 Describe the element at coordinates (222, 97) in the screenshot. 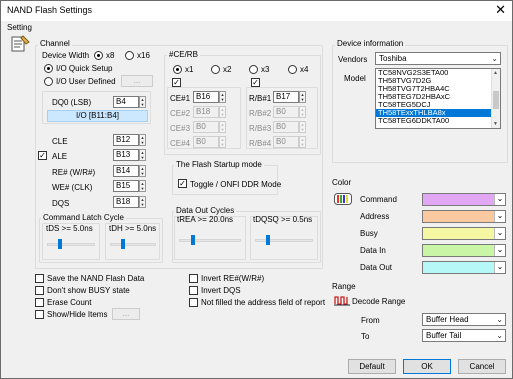

I see `ce1-spinner: ▲ ▼` at that location.